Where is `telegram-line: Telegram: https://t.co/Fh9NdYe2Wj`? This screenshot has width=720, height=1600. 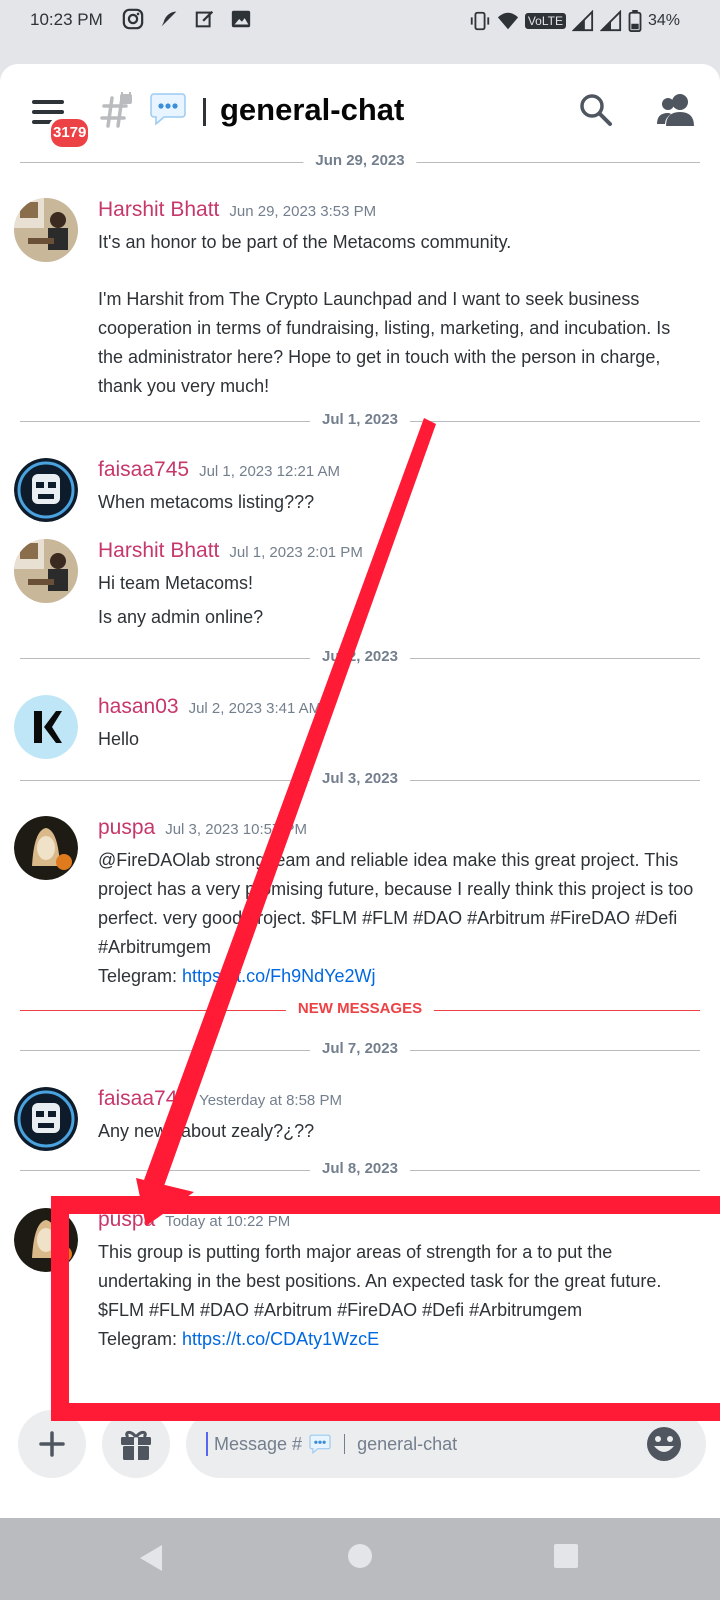
telegram-line: Telegram: https://t.co/Fh9NdYe2Wj is located at coordinates (398, 976).